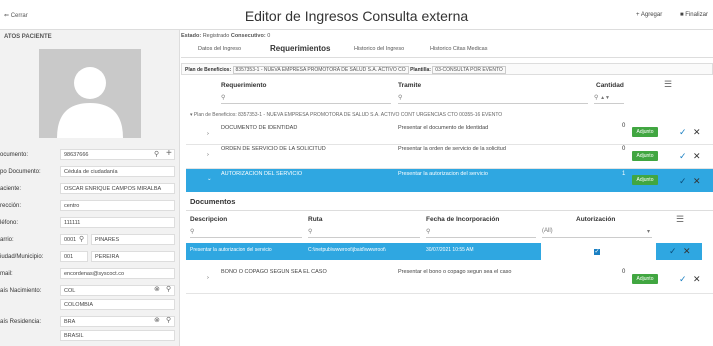 The width and height of the screenshot is (713, 346). Describe the element at coordinates (306, 99) in the screenshot. I see `filter-requerimiento: ⚲` at that location.